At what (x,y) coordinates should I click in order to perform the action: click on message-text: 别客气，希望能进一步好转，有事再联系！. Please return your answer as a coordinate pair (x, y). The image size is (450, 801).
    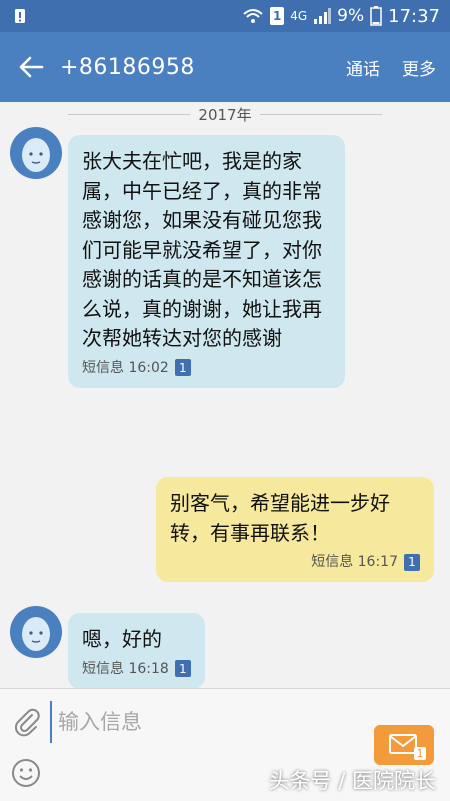
    Looking at the image, I should click on (280, 518).